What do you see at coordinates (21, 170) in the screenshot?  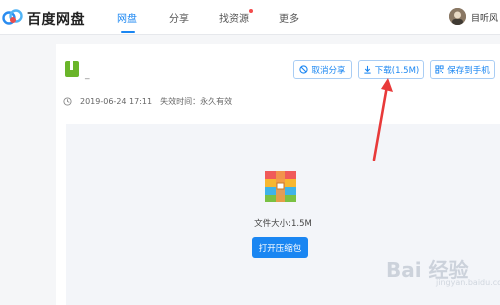 I see `left-sidebar` at bounding box center [21, 170].